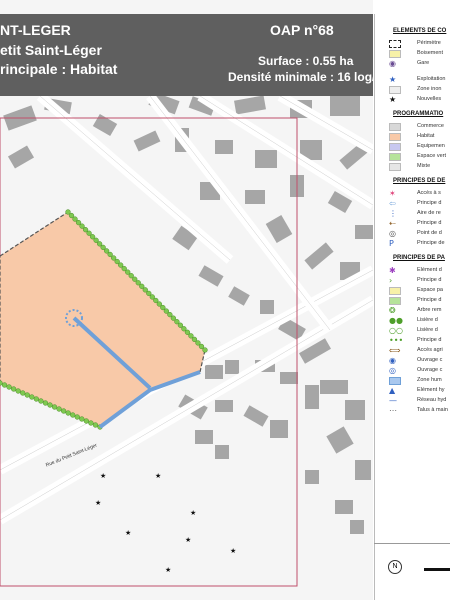  I want to click on legend-item: Equipemen, so click(412, 146).